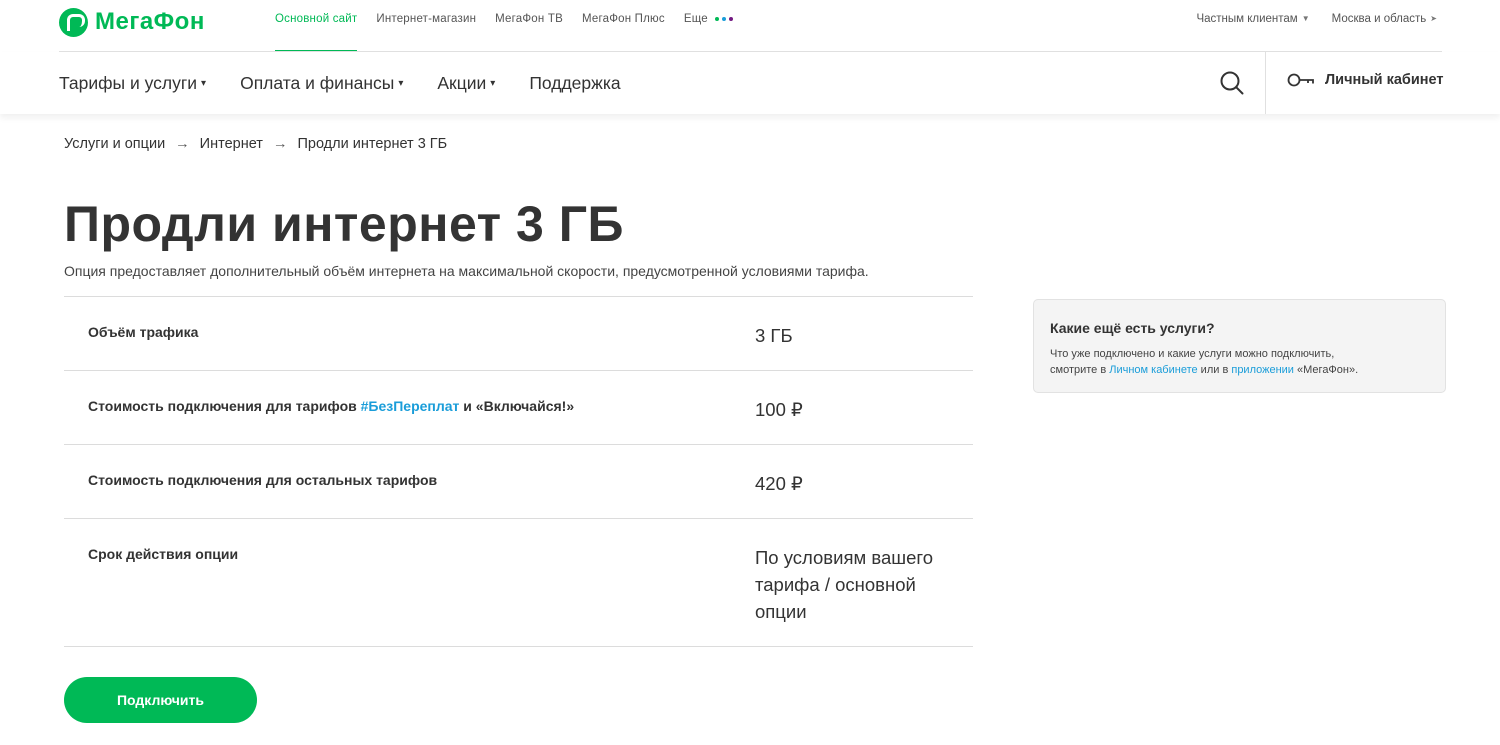  Describe the element at coordinates (316, 26) in the screenshot. I see `site-nav-main: Основной сайт` at that location.